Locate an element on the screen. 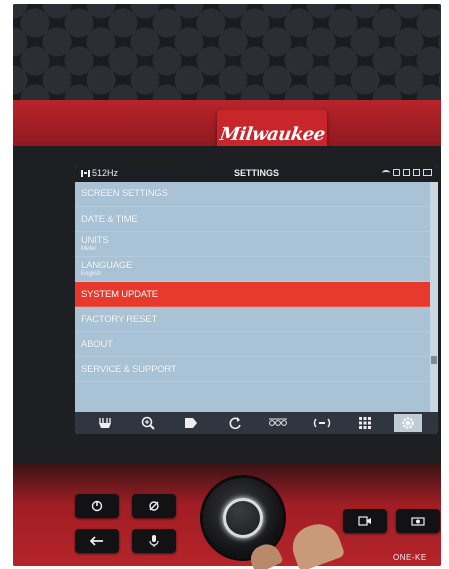 This screenshot has height=569, width=449. diameter-icon is located at coordinates (154, 506).